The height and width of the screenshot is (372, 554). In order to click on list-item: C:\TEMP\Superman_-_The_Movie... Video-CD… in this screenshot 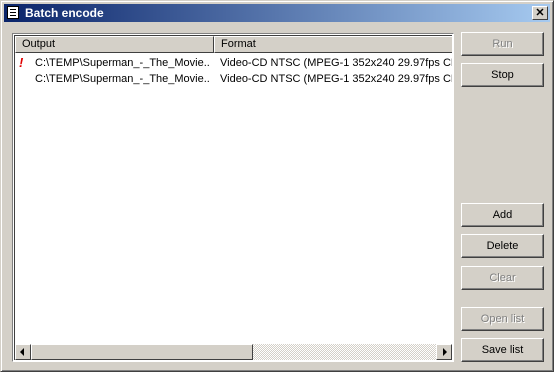, I will do `click(233, 79)`.